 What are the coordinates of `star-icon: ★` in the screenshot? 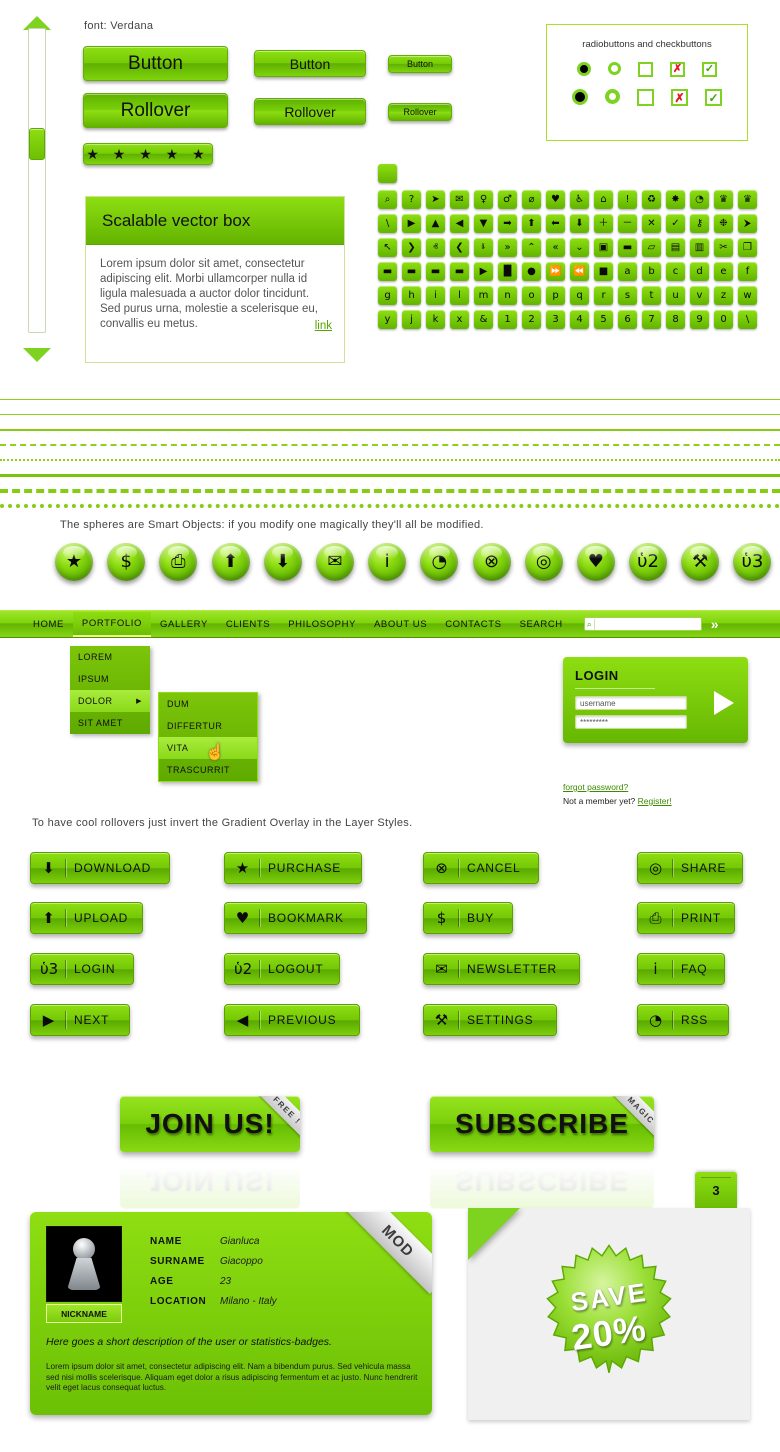 It's located at (74, 562).